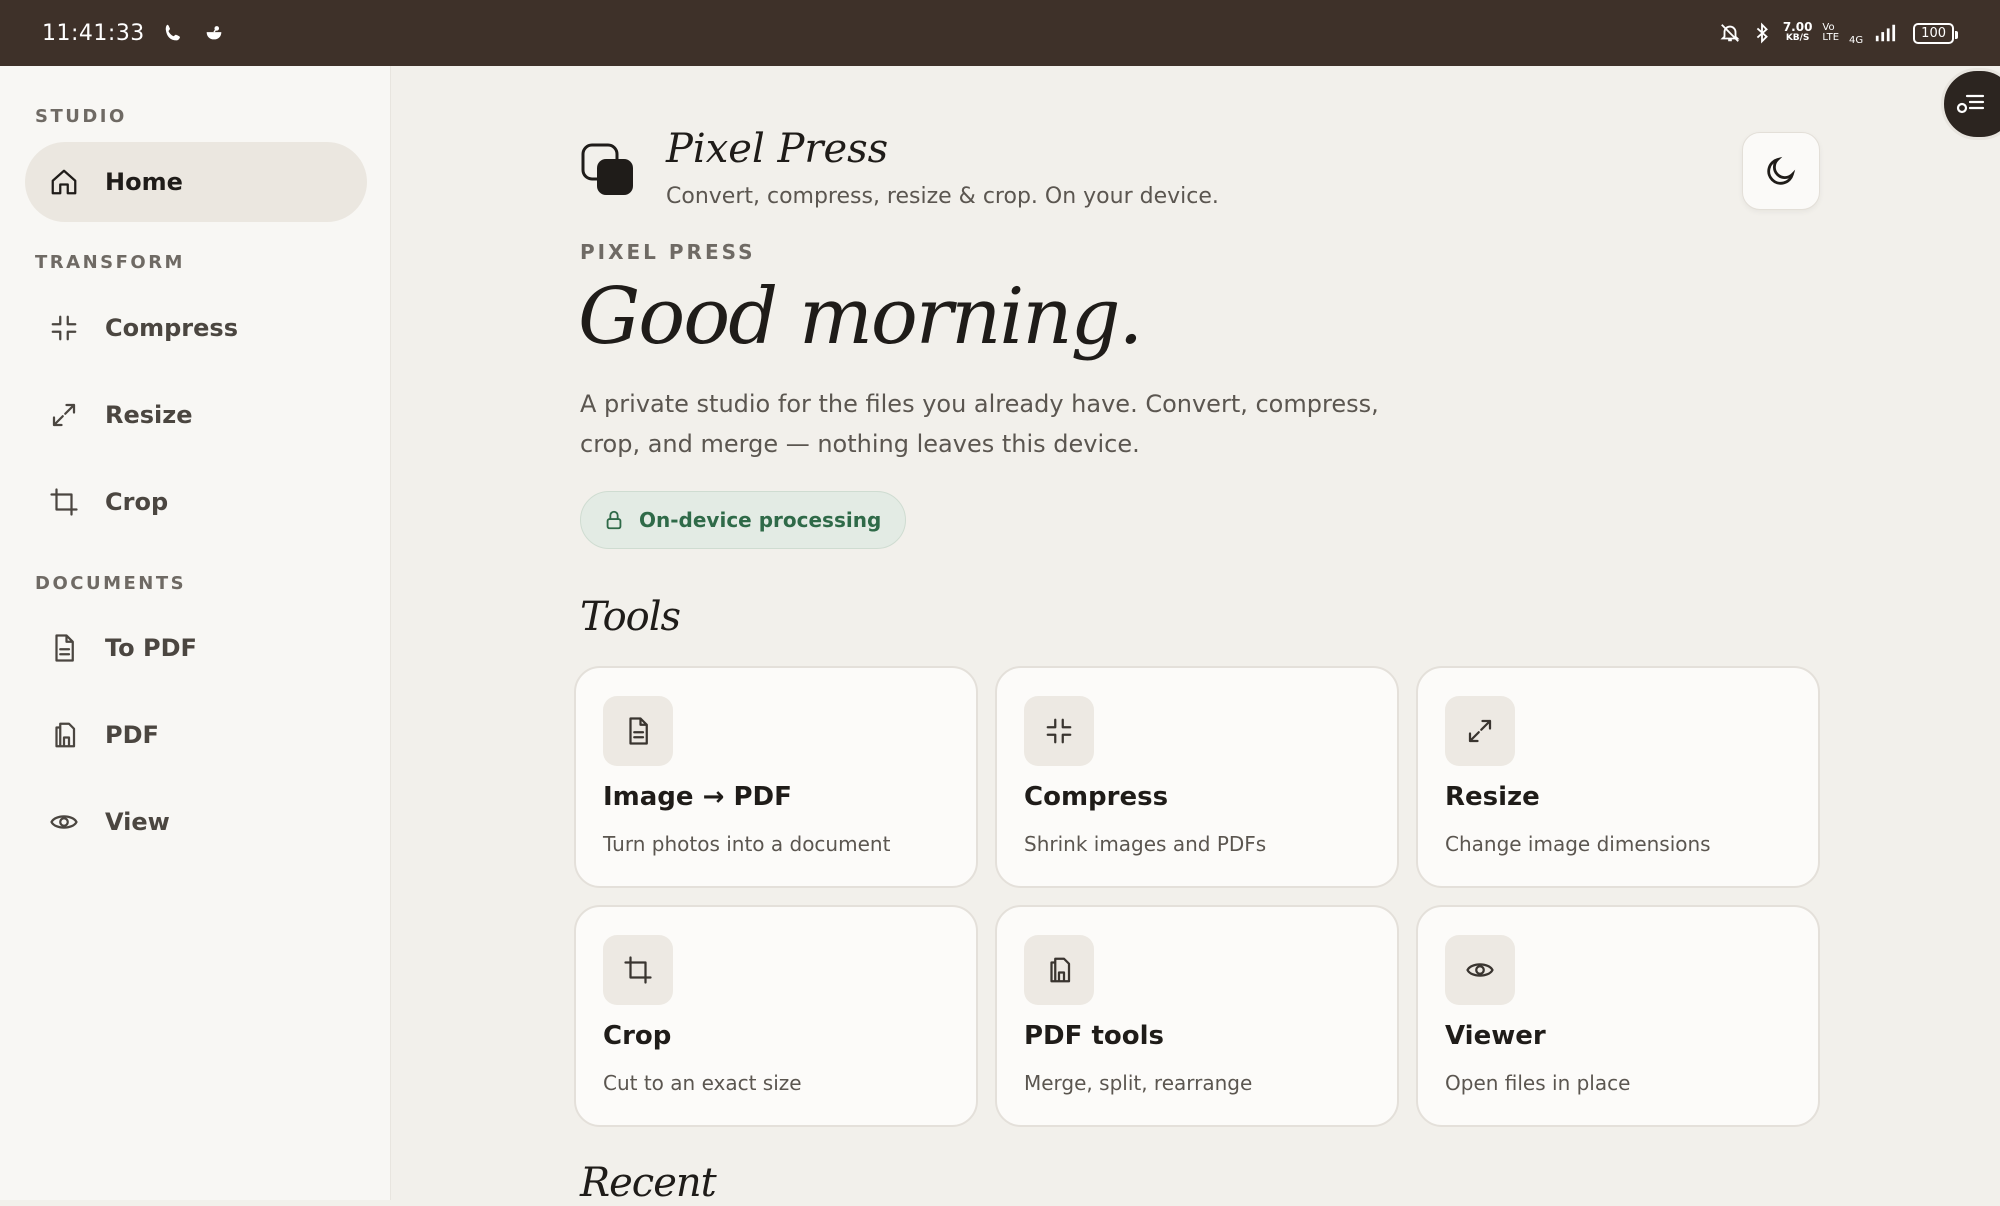 The width and height of the screenshot is (2000, 1206). Describe the element at coordinates (747, 844) in the screenshot. I see `tool-card-desc: Turn photos into a document` at that location.